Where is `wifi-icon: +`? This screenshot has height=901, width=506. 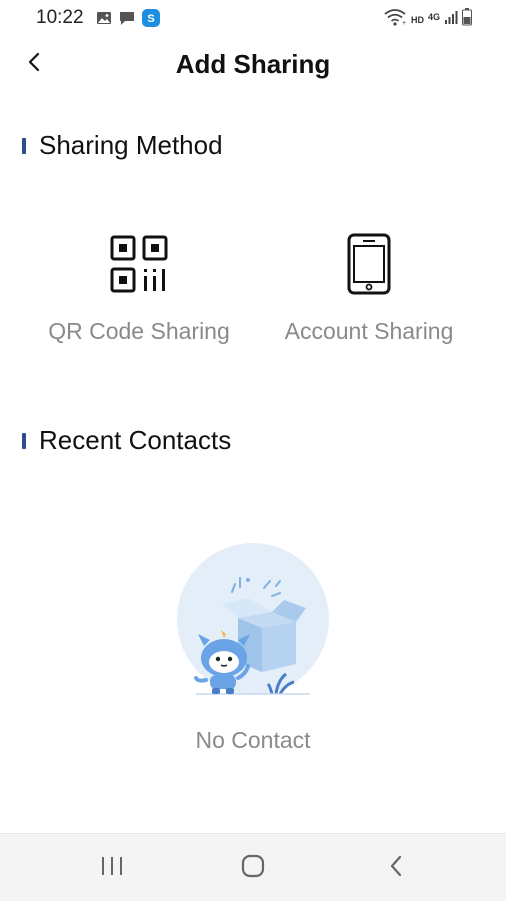
wifi-icon: + is located at coordinates (395, 19).